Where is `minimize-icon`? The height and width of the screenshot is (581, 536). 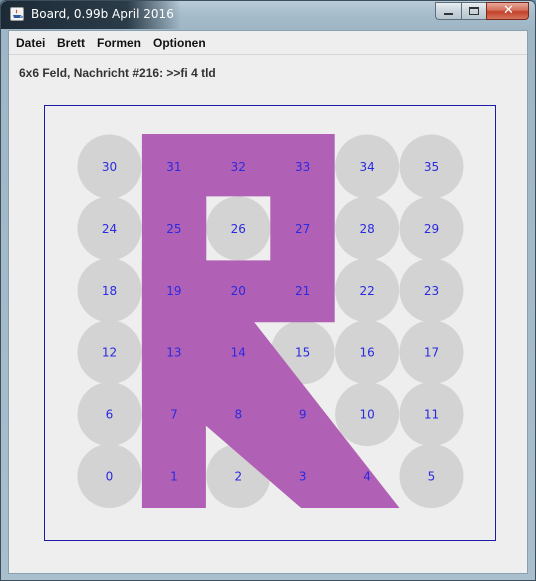 minimize-icon is located at coordinates (448, 14).